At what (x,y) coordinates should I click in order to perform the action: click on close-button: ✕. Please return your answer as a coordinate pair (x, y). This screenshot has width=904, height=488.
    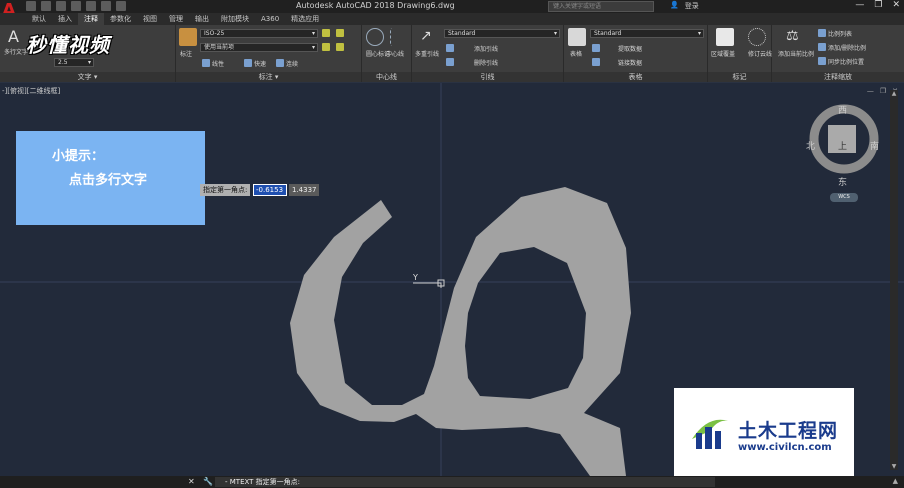
    Looking at the image, I should click on (896, 5).